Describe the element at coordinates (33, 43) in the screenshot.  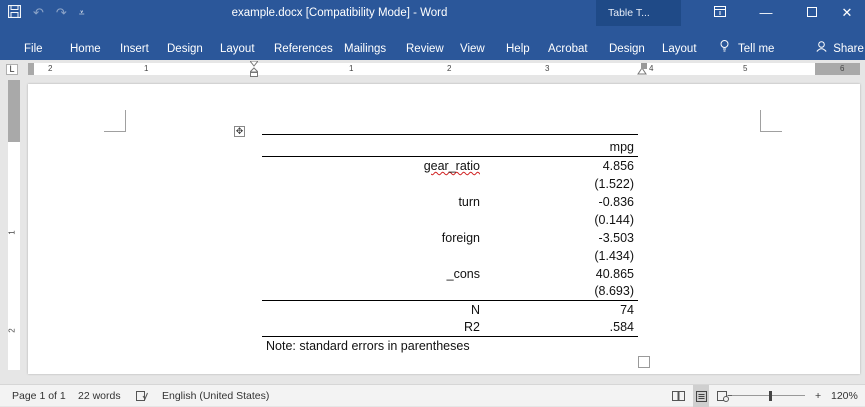
I see `tab-file: File` at that location.